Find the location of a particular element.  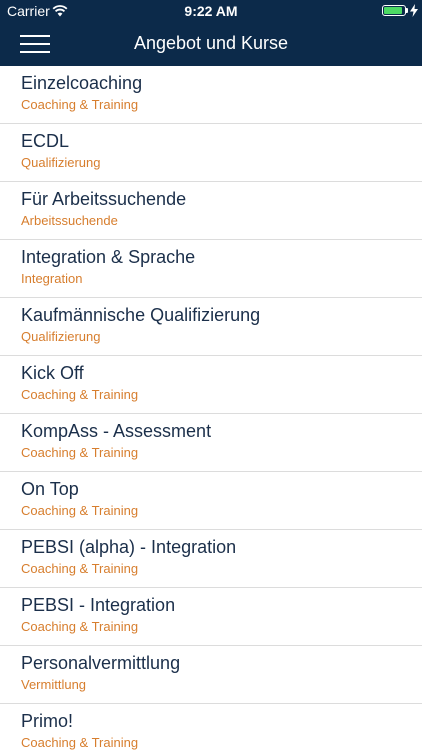

course-list-item: Integration & Sprache Integration is located at coordinates (211, 269).